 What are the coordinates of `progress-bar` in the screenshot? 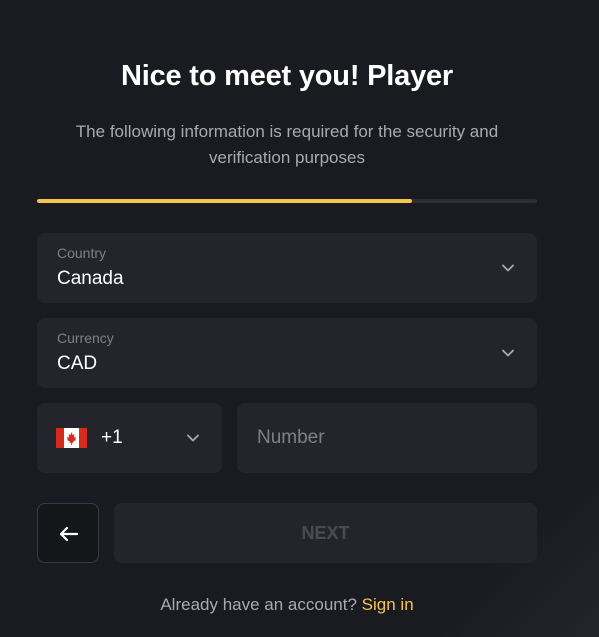 It's located at (287, 201).